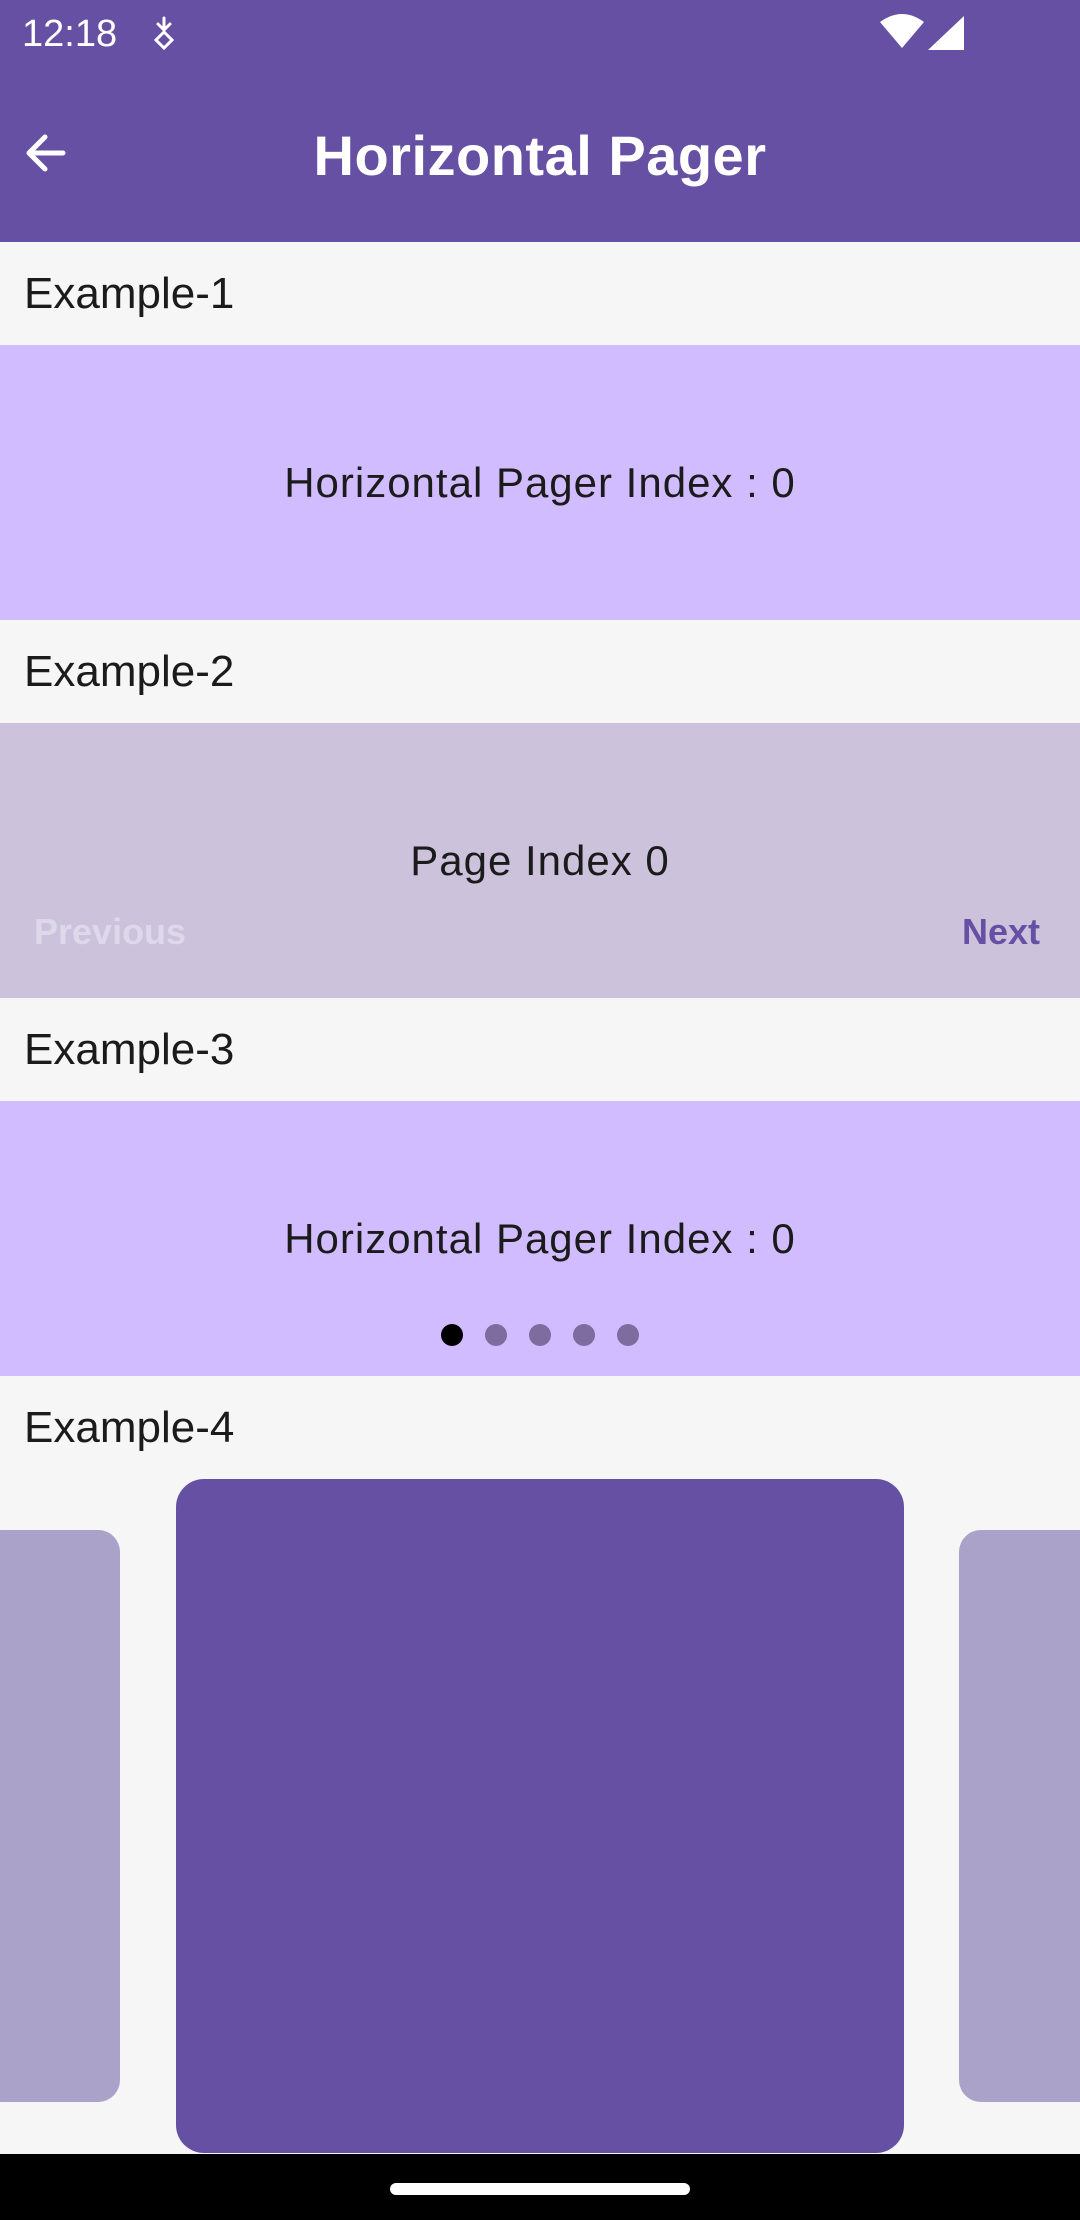 This screenshot has width=1080, height=2220. I want to click on wifi-icon, so click(902, 31).